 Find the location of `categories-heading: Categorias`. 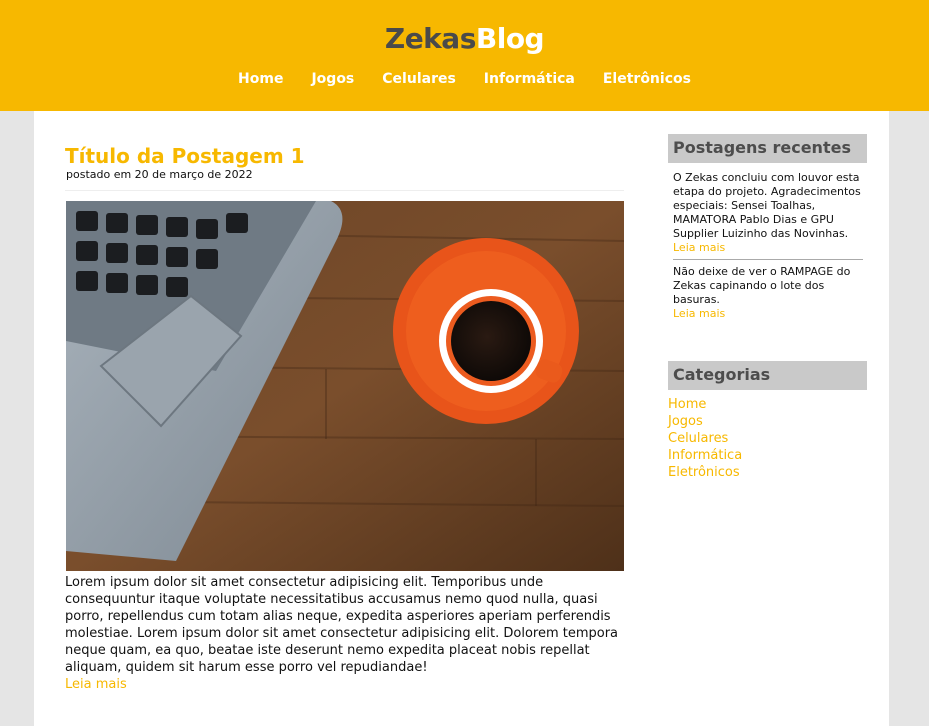

categories-heading: Categorias is located at coordinates (767, 375).